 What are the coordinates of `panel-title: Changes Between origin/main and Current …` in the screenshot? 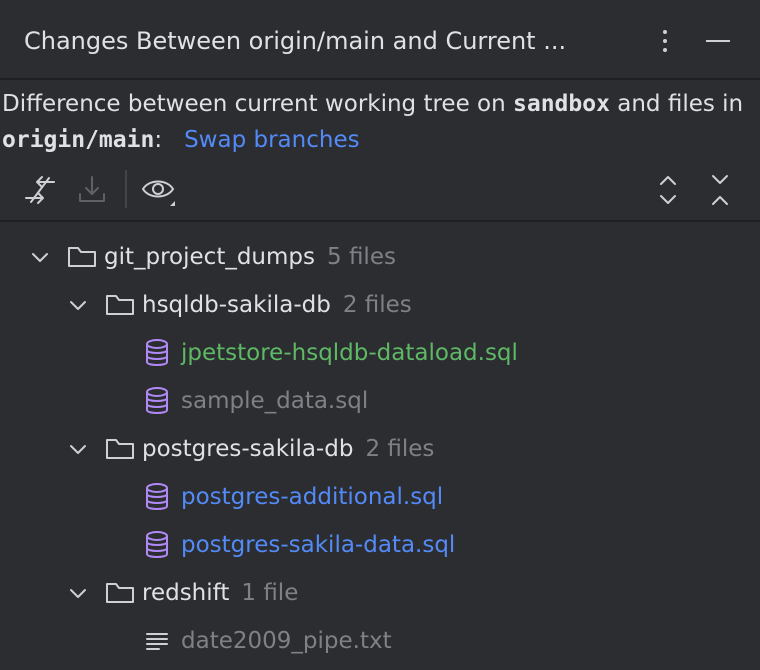 It's located at (295, 41).